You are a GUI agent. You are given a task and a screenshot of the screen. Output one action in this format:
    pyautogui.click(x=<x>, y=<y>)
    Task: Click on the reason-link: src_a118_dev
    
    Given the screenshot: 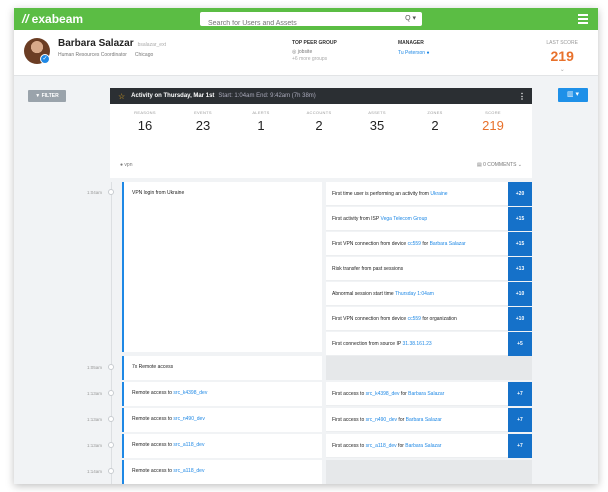 What is the action you would take?
    pyautogui.click(x=381, y=446)
    